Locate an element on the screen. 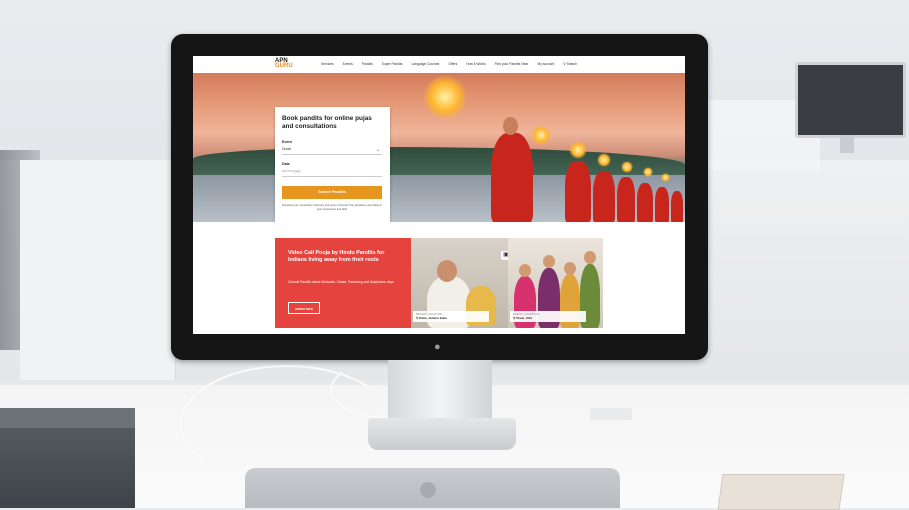 Image resolution: width=909 pixels, height=510 pixels. background-partition is located at coordinates (98, 275).